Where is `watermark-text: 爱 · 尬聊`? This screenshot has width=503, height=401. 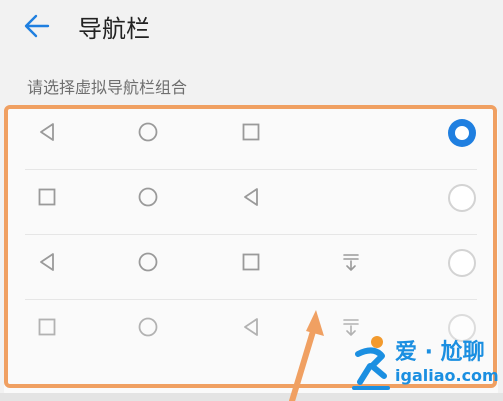 watermark-text: 爱 · 尬聊 is located at coordinates (440, 352).